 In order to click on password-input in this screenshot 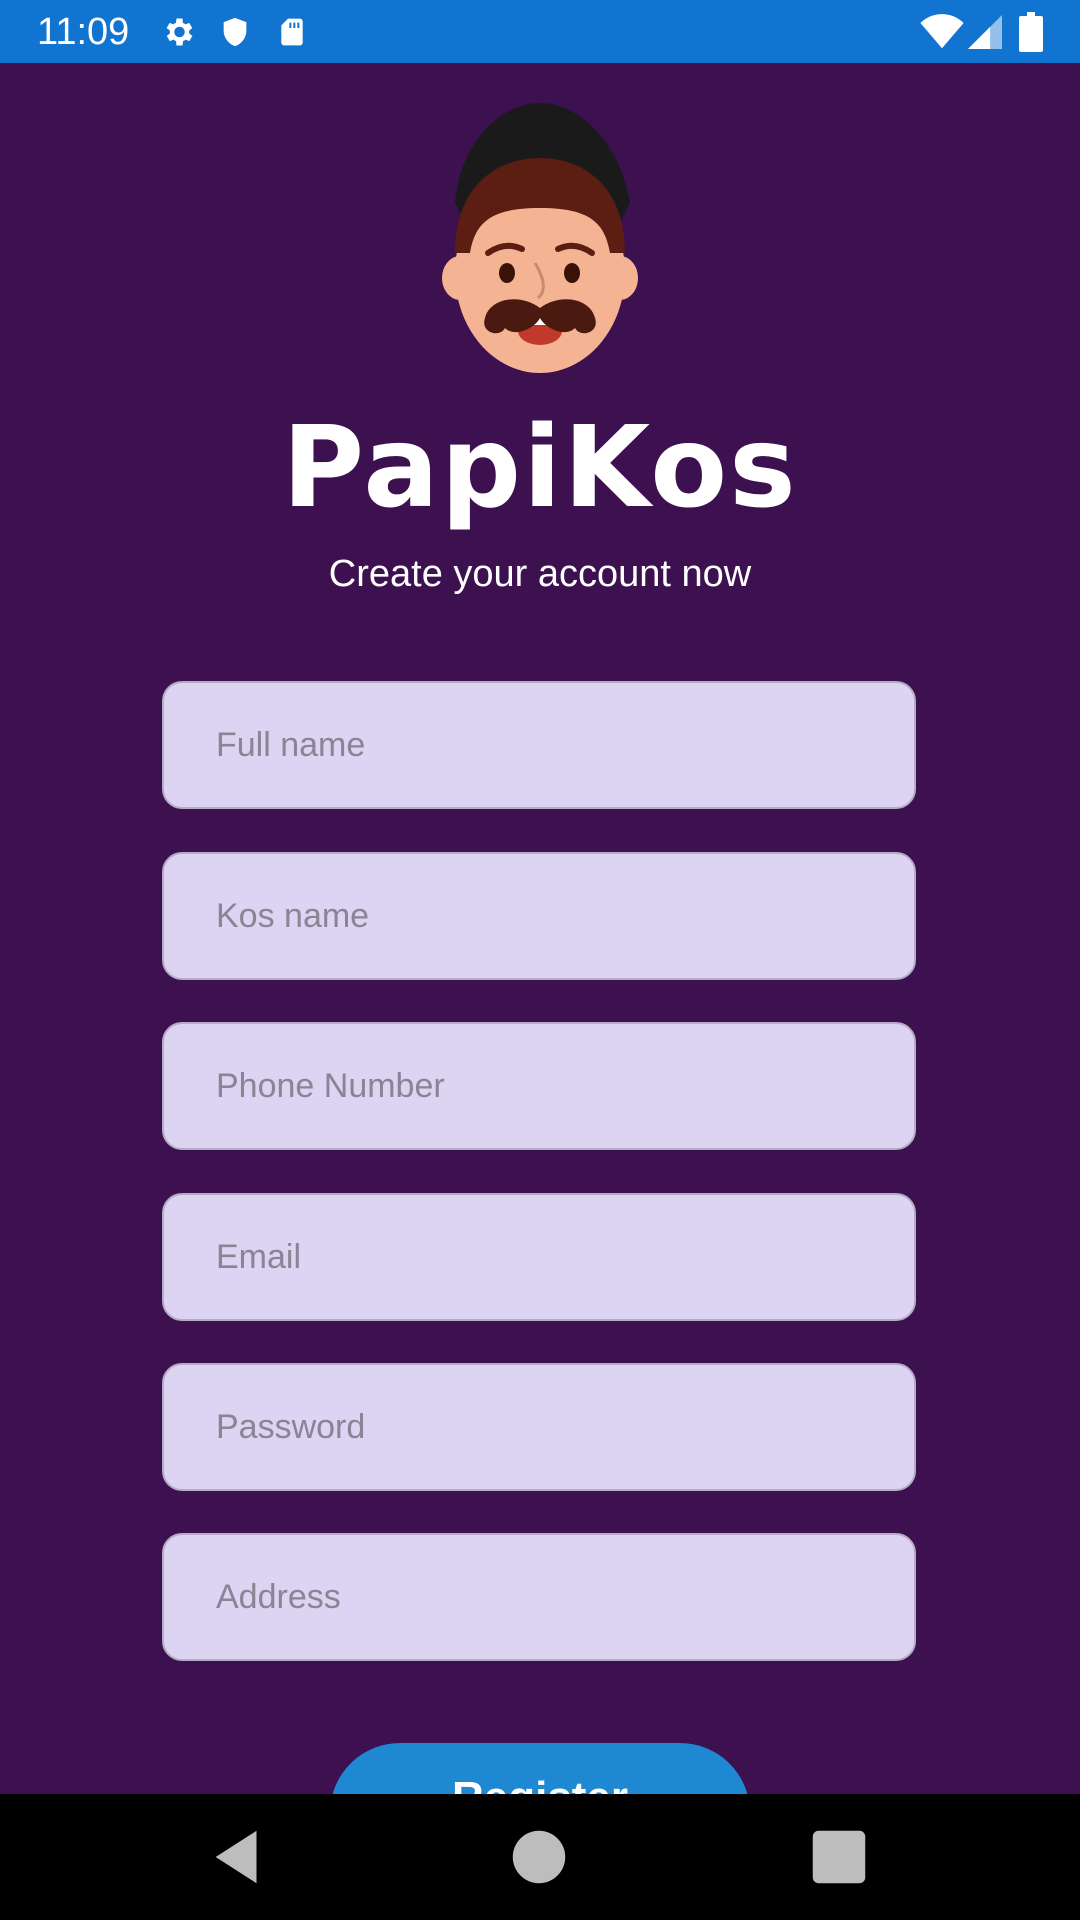, I will do `click(539, 1427)`.